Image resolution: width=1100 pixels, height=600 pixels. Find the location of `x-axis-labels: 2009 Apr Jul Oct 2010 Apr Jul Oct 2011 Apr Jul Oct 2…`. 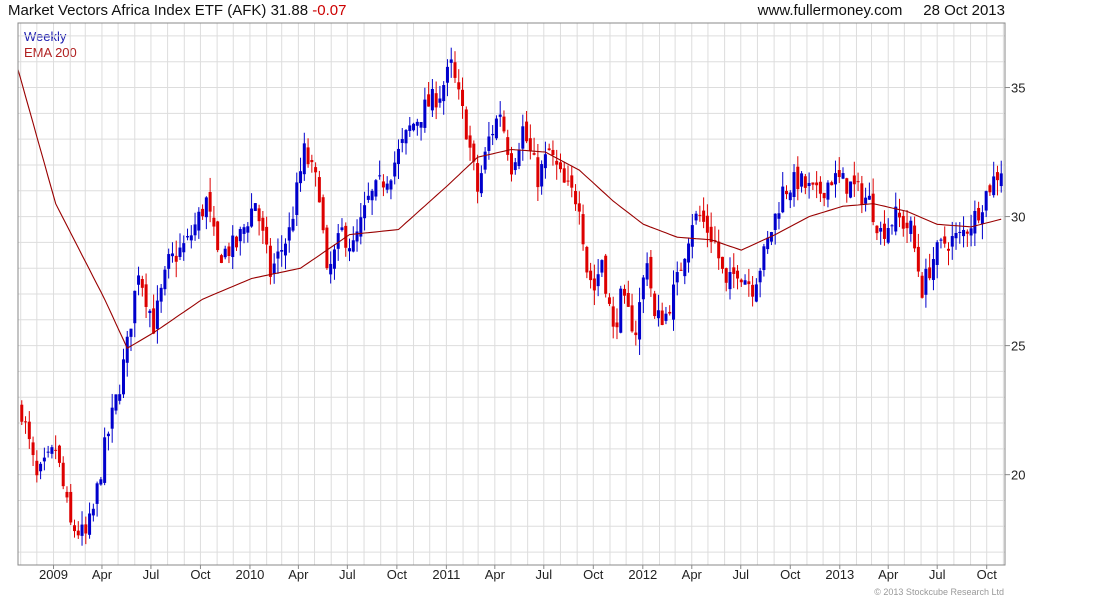

x-axis-labels: 2009 Apr Jul Oct 2010 Apr Jul Oct 2011 Apr Jul Oct 2… is located at coordinates (518, 574).